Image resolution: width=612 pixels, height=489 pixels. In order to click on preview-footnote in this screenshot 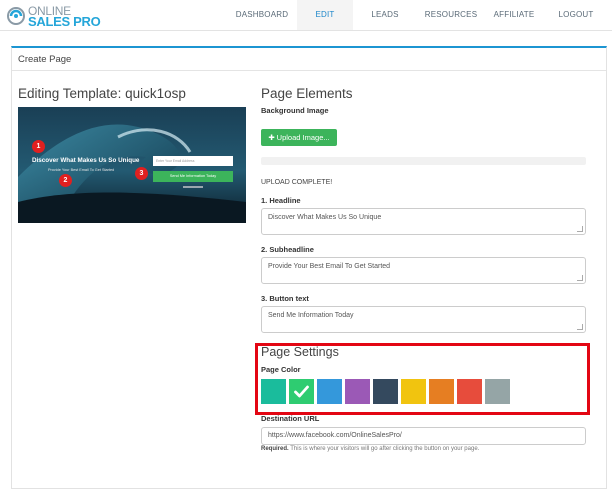, I will do `click(193, 187)`.